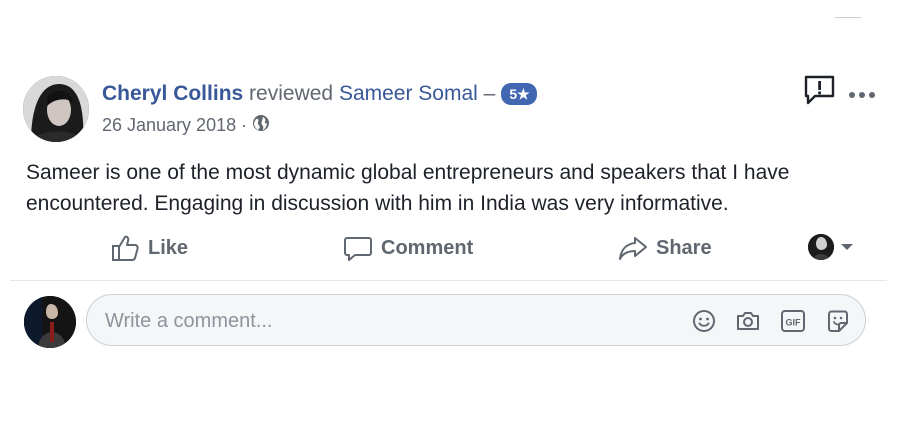 This screenshot has height=428, width=900. What do you see at coordinates (519, 94) in the screenshot?
I see `rating-badge: 5★` at bounding box center [519, 94].